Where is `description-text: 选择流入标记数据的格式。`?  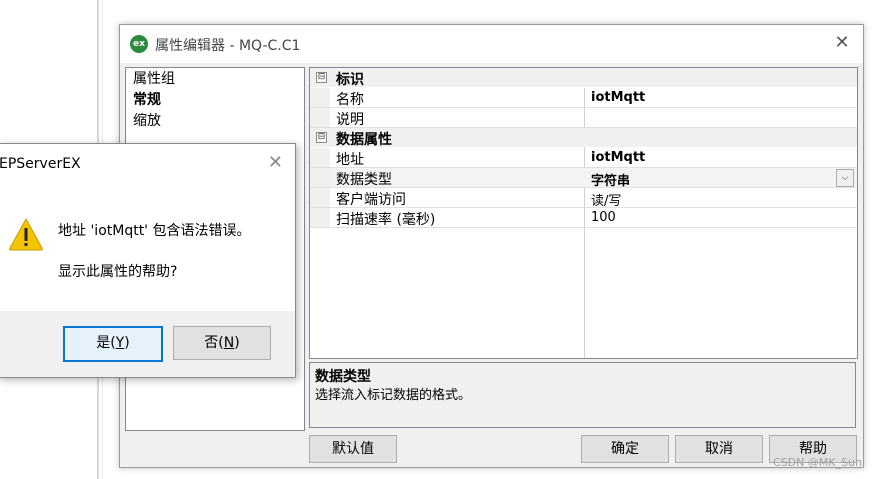 description-text: 选择流入标记数据的格式。 is located at coordinates (393, 395).